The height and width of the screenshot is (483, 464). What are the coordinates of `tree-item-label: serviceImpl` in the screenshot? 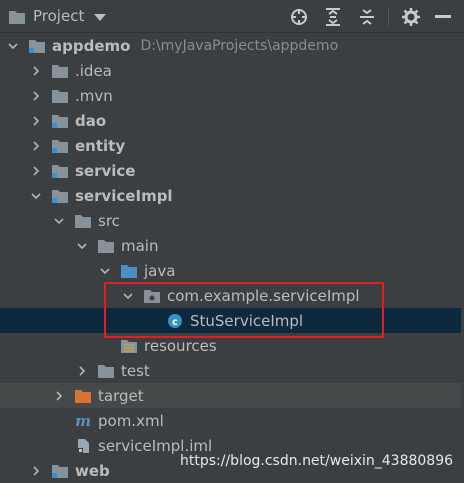 It's located at (124, 195).